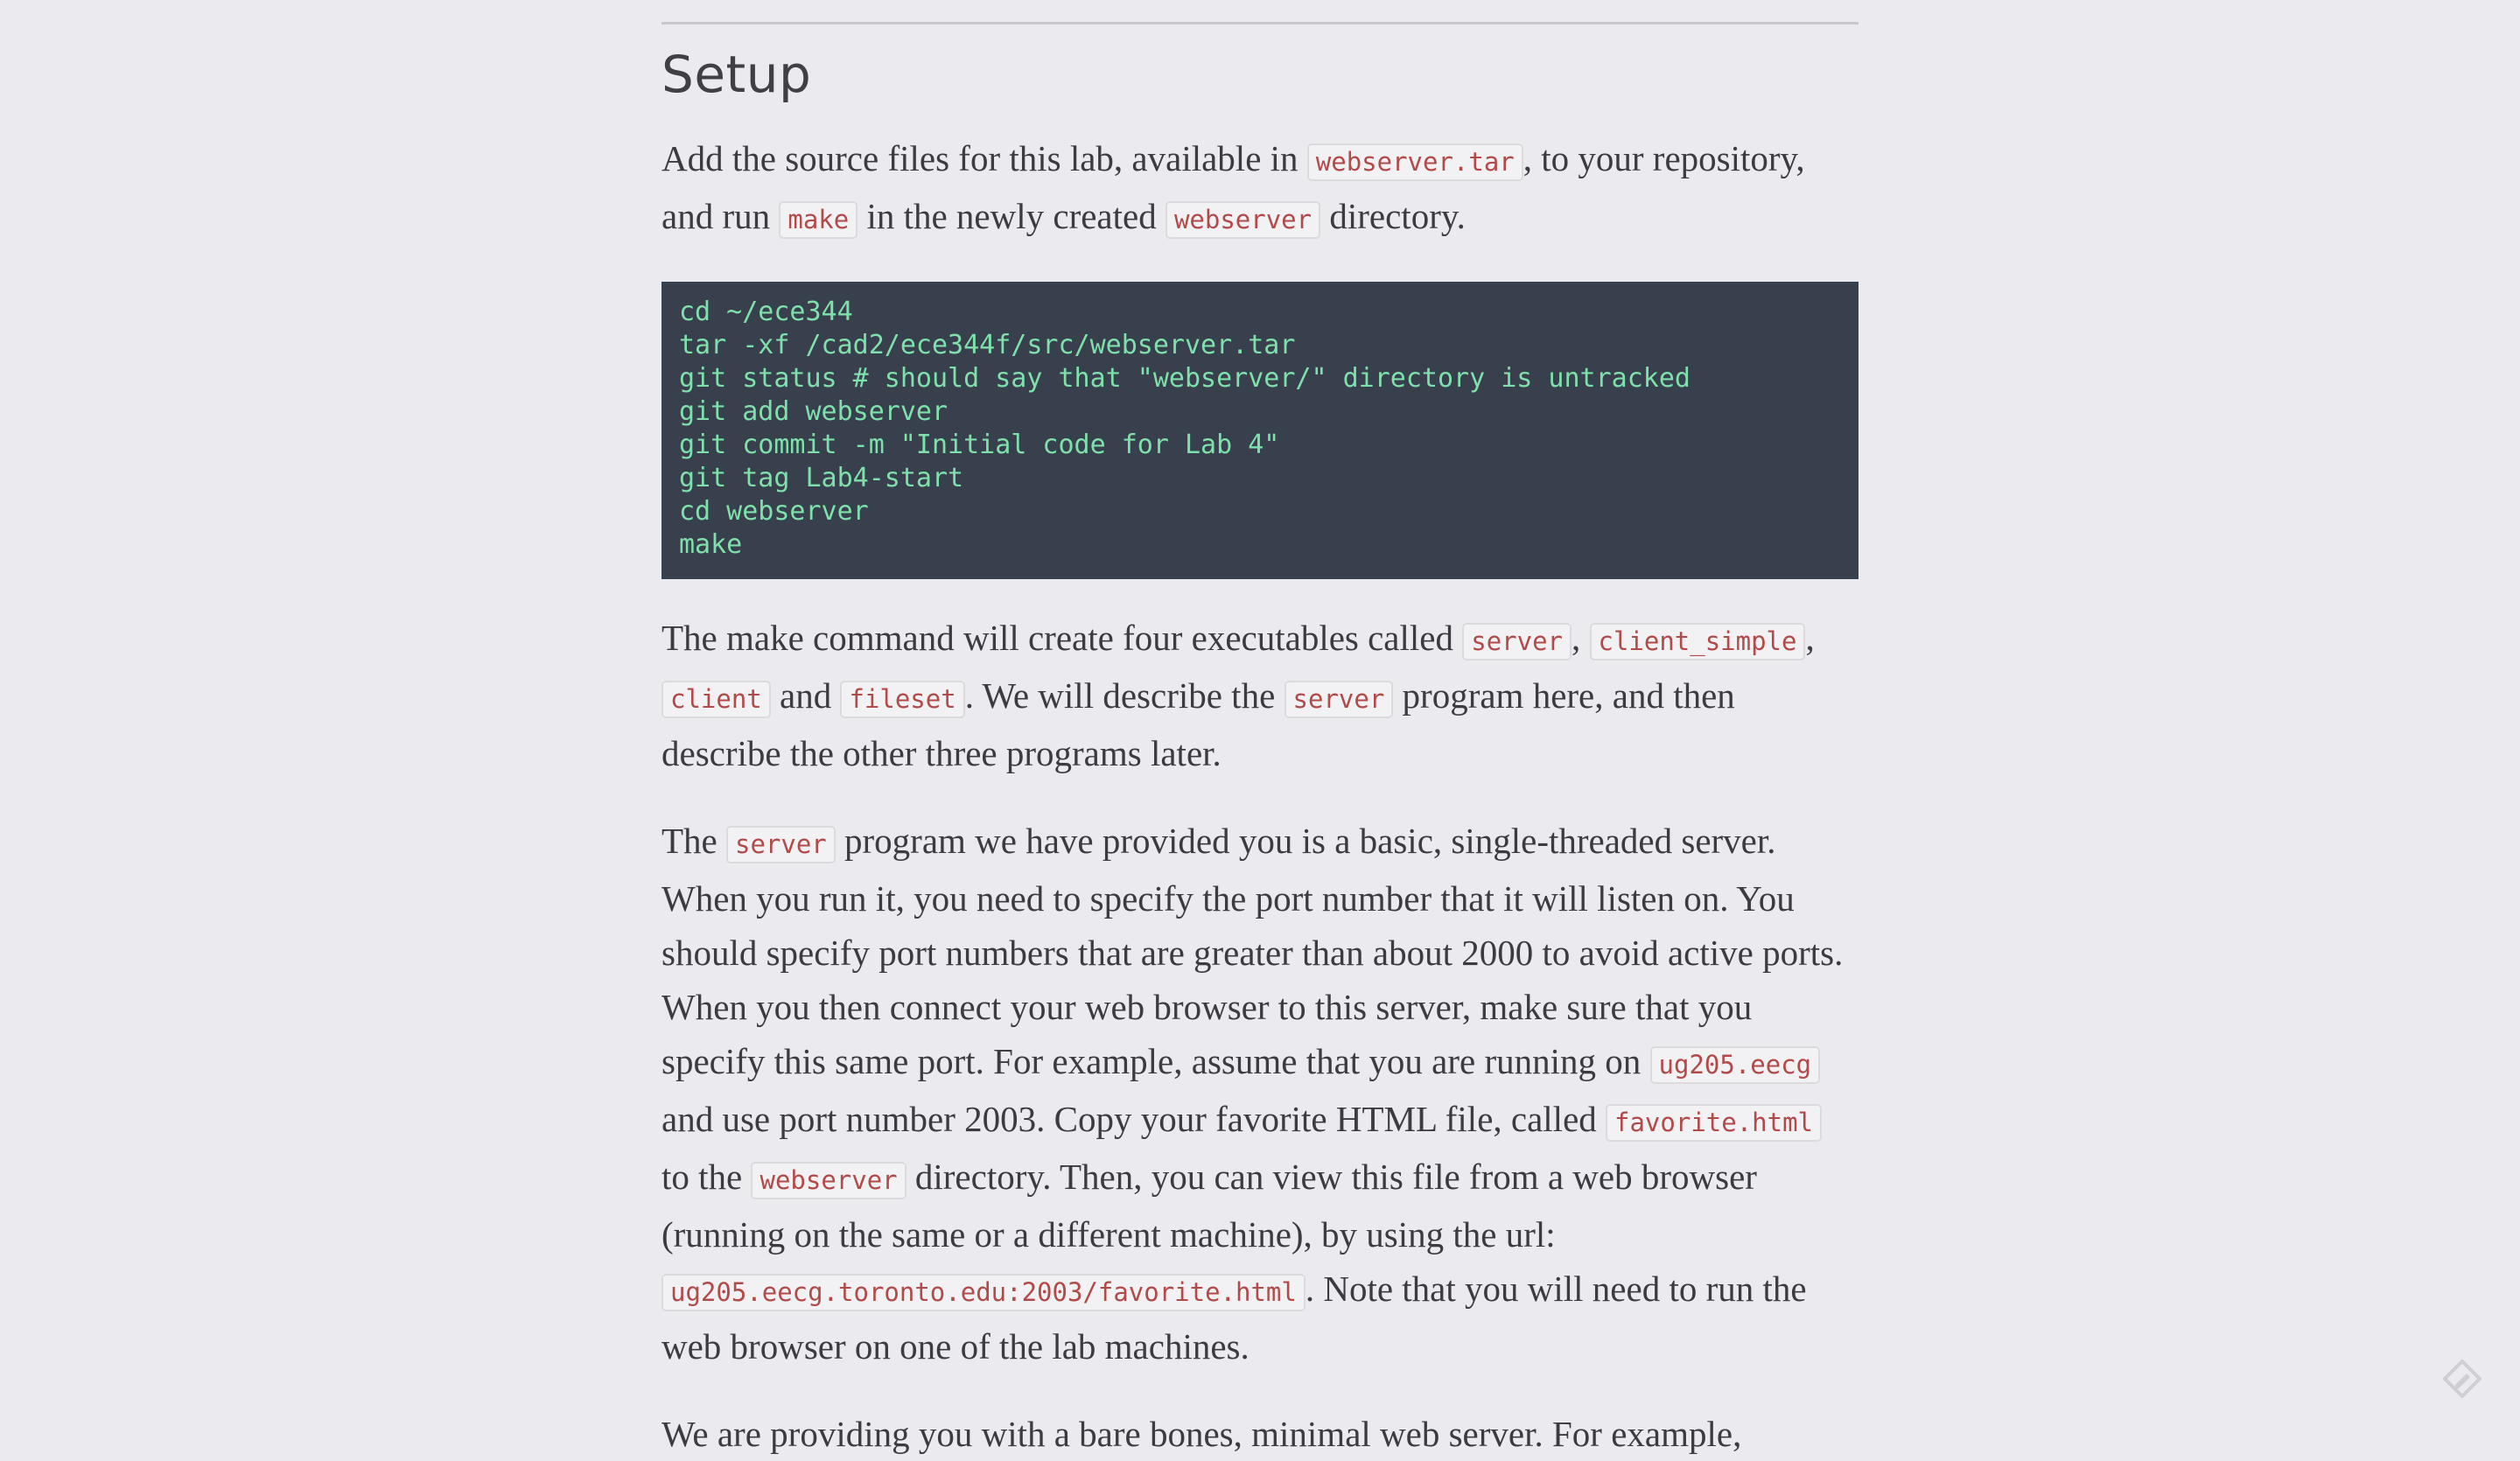 The width and height of the screenshot is (2520, 1461). Describe the element at coordinates (987, 345) in the screenshot. I see `code-line: tar -xf /cad2/ece344f/src/webserver.tar` at that location.